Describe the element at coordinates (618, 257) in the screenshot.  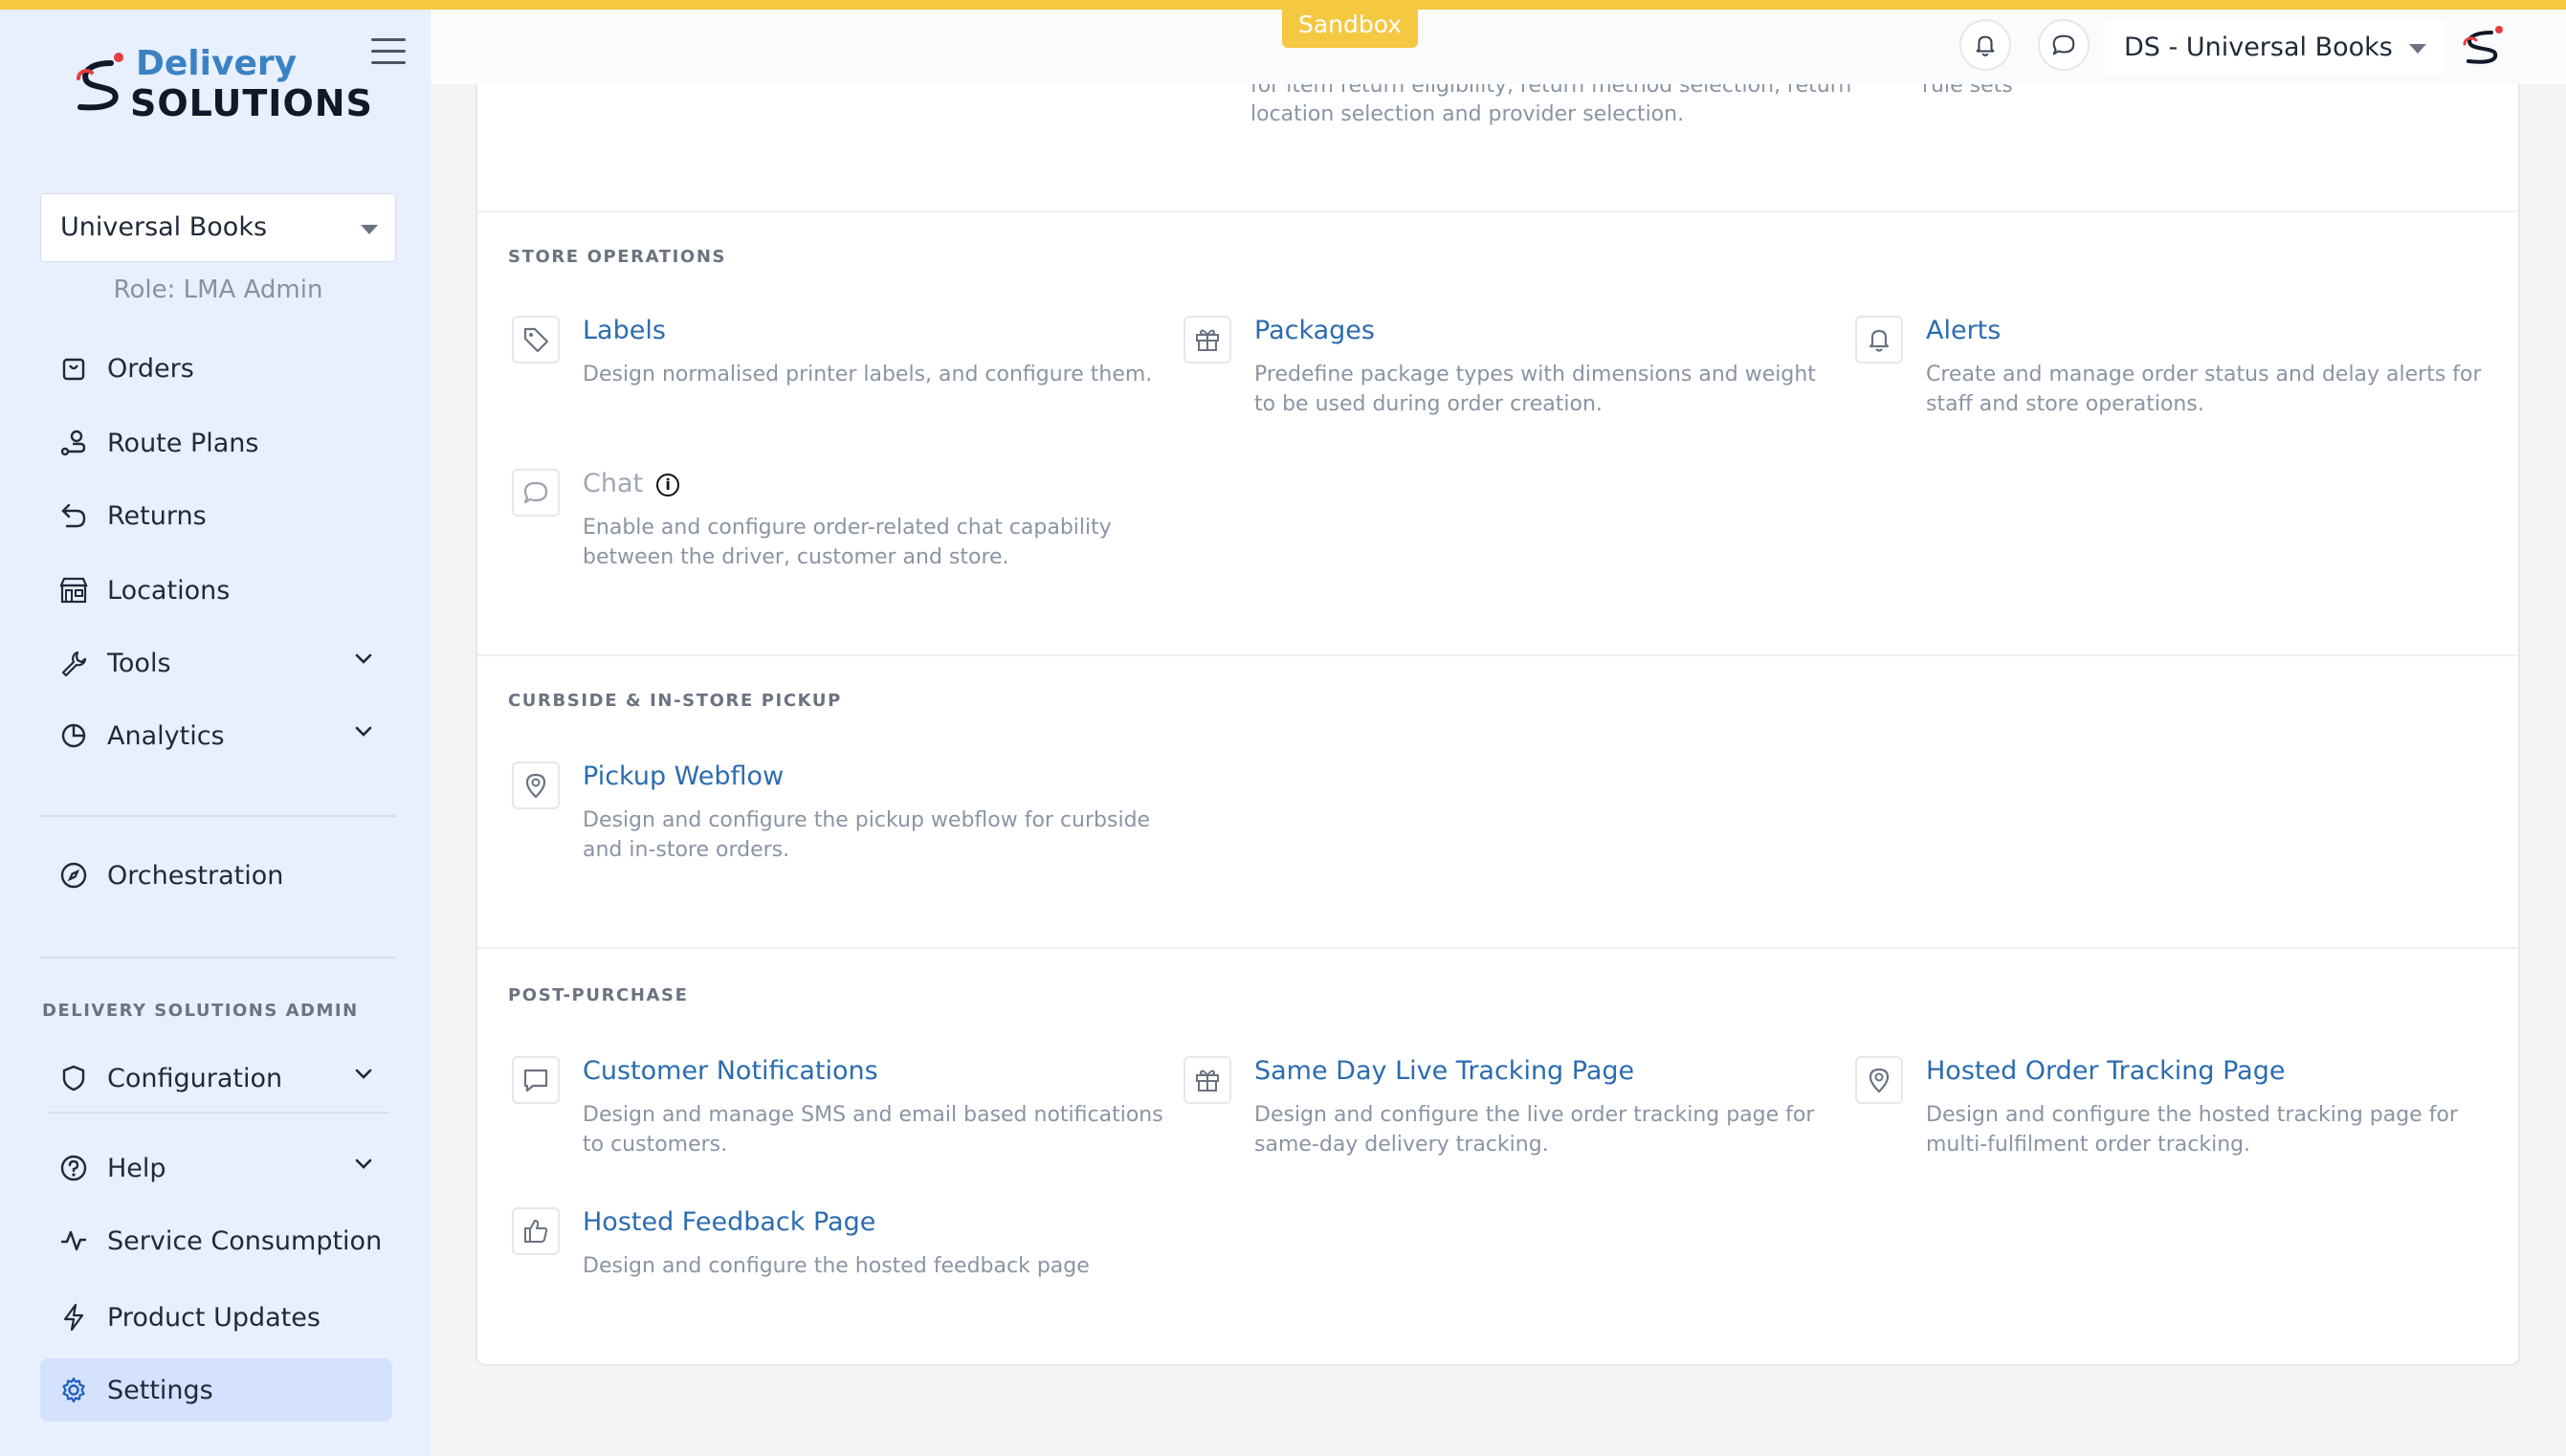
I see `section-title-store-operations: STORE OPERATIONS` at that location.